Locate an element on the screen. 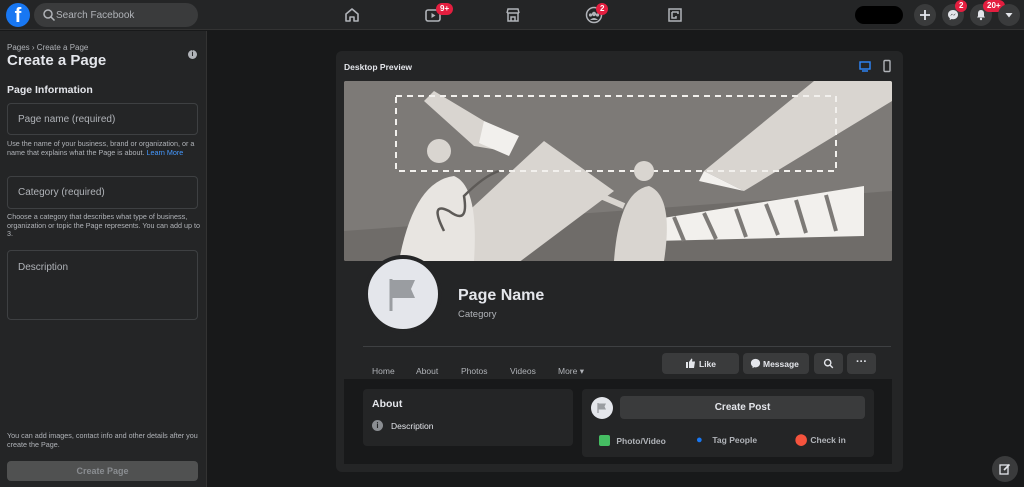  header-divider is located at coordinates (627, 346).